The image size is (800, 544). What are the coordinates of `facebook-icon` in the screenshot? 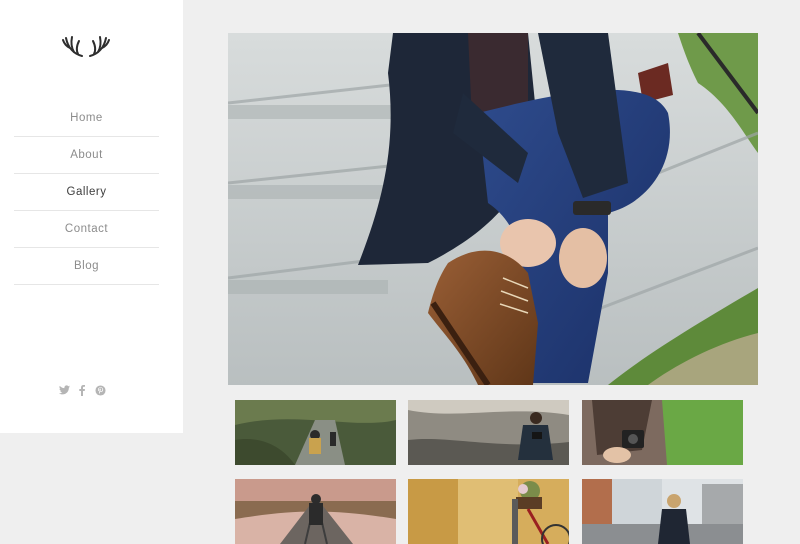 It's located at (82, 390).